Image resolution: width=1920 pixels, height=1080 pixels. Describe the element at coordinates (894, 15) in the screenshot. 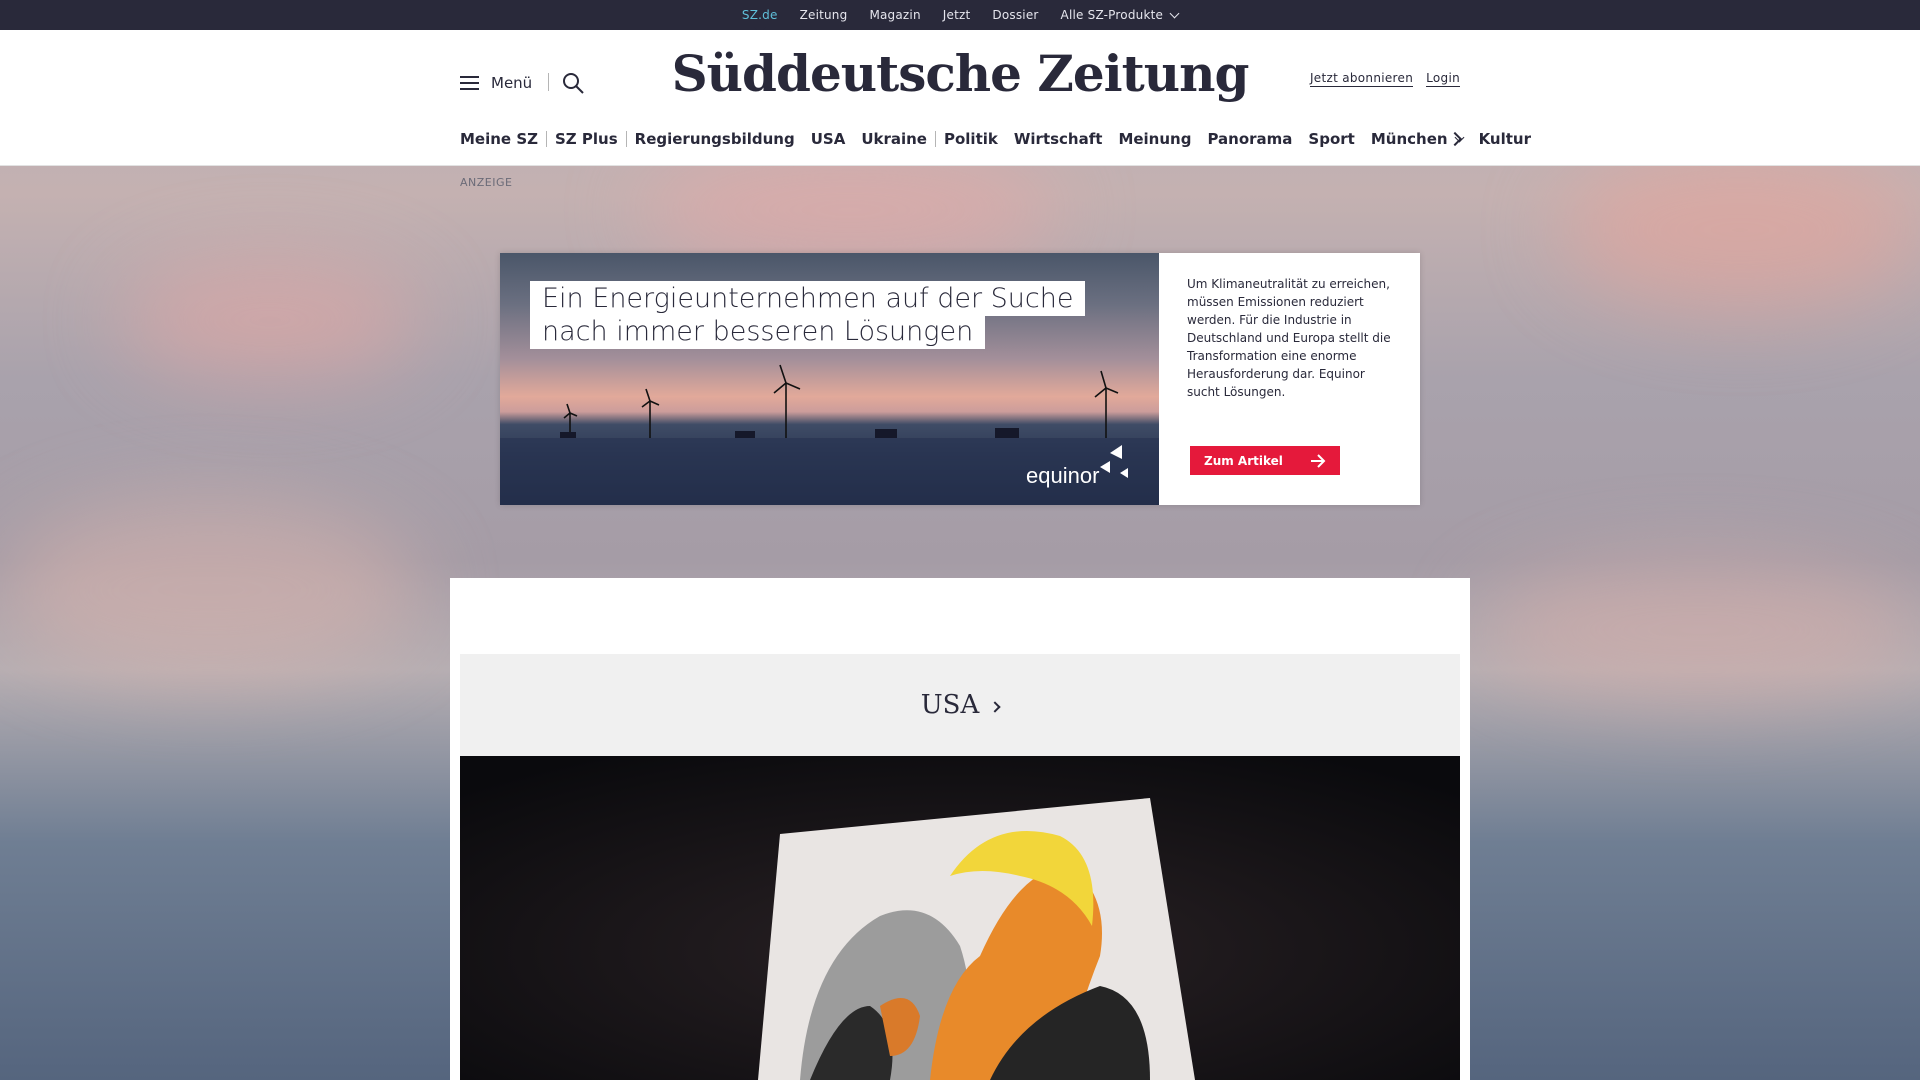

I see `product-link-magazin: Magazin` at that location.